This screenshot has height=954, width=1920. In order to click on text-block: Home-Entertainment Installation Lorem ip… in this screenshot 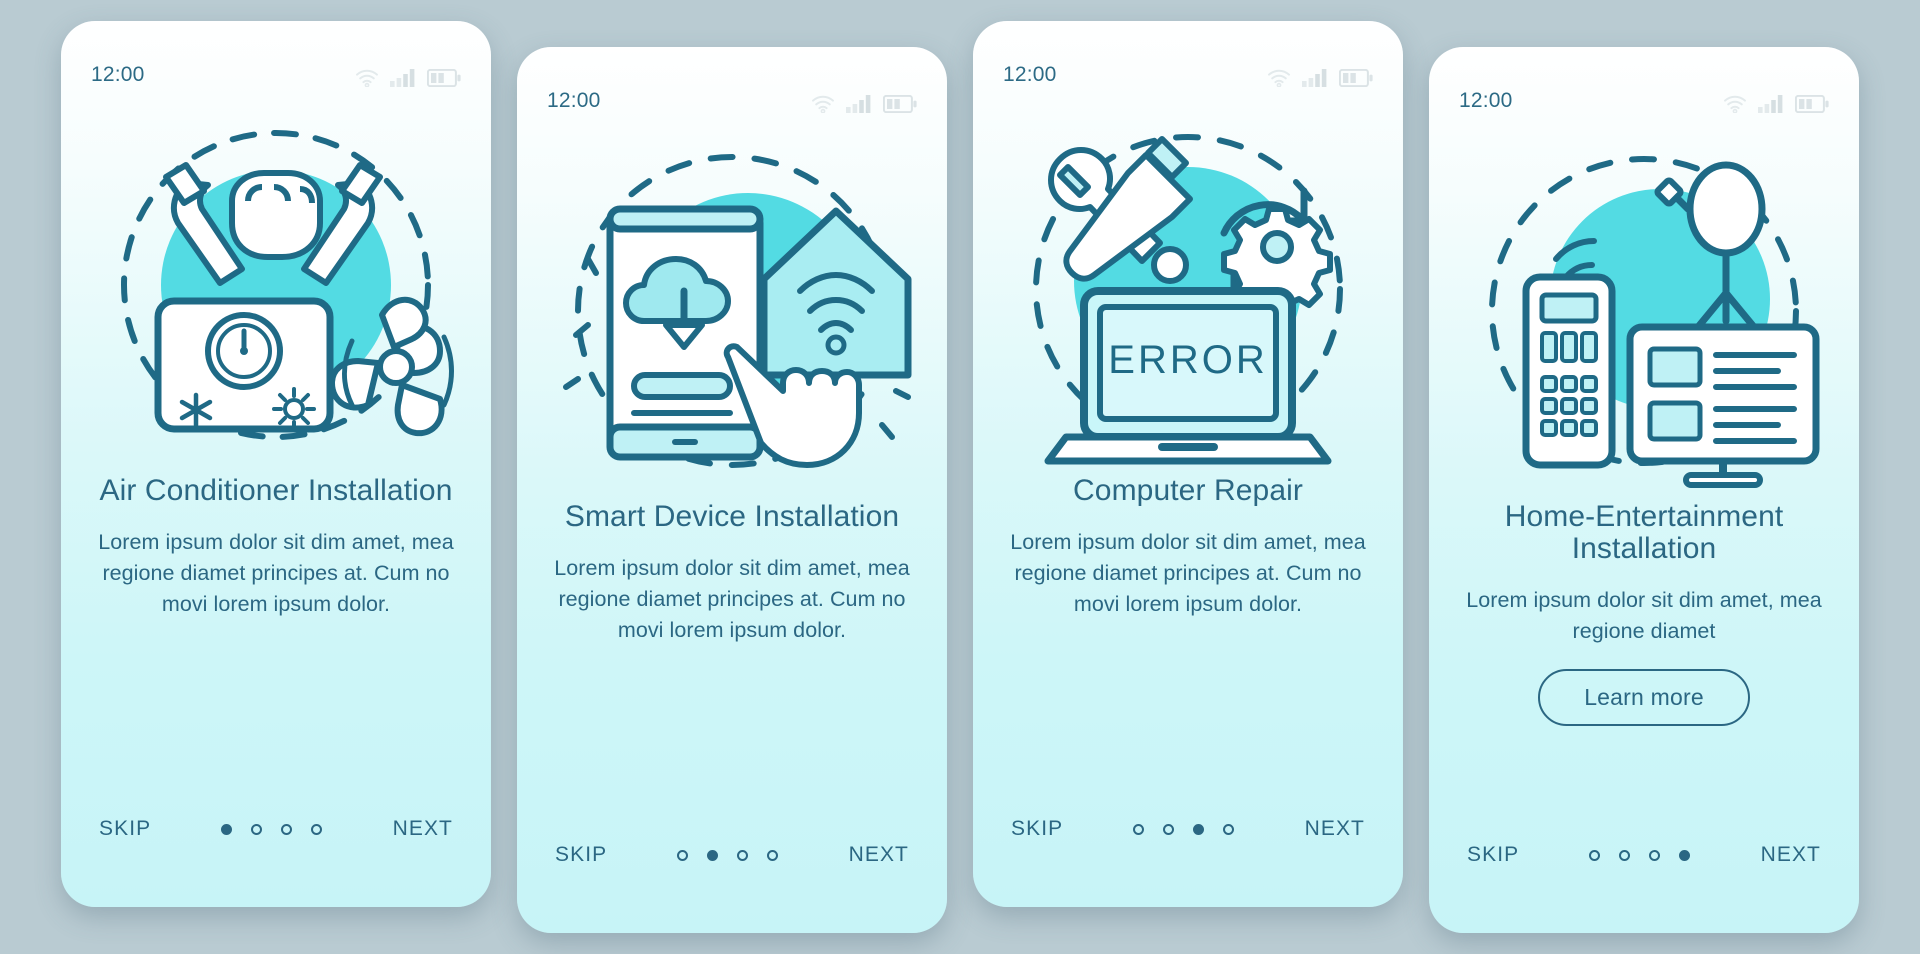, I will do `click(1644, 613)`.